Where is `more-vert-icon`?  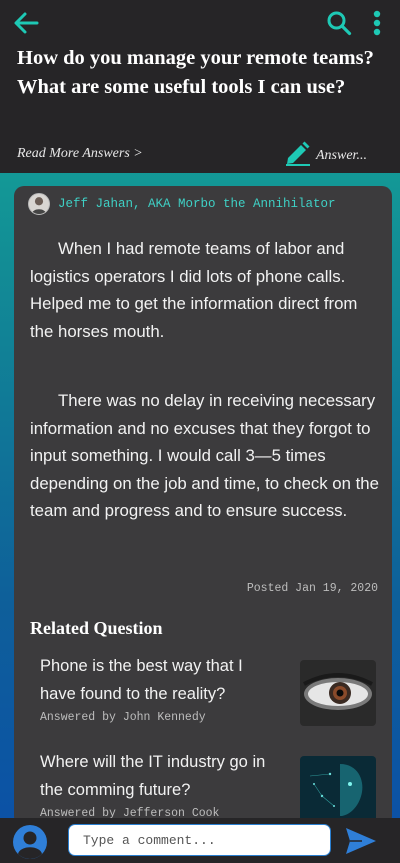 more-vert-icon is located at coordinates (377, 23).